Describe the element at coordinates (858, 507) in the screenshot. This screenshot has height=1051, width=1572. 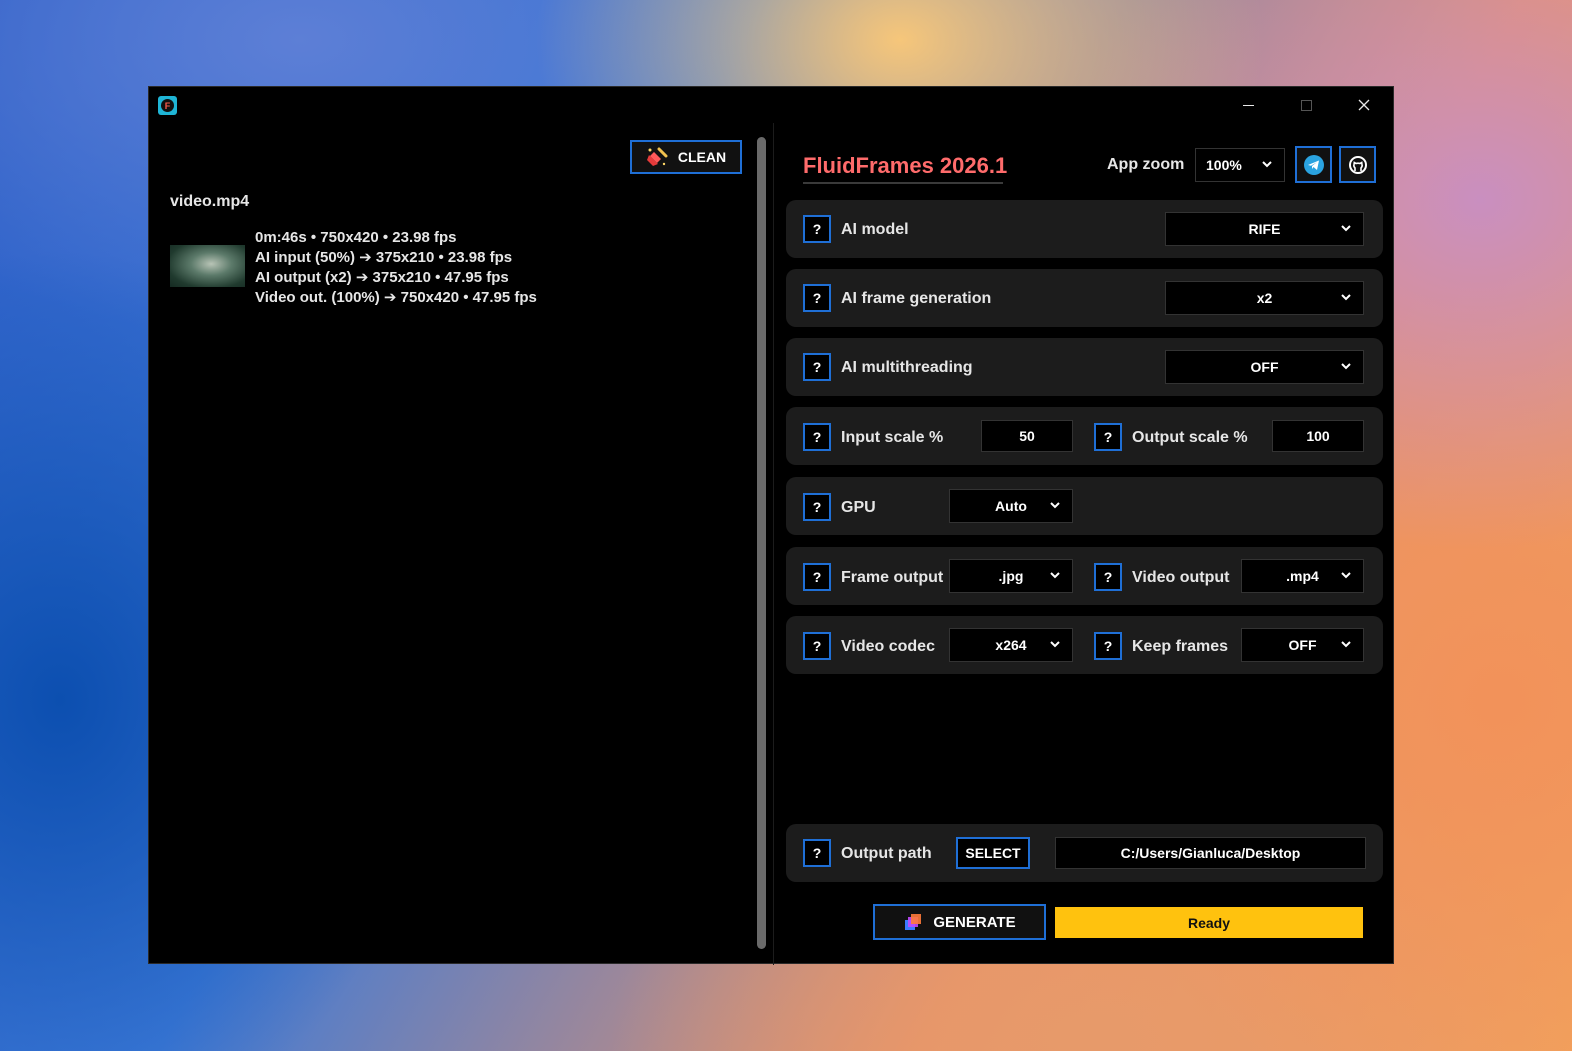
I see `gpu-label: GPU` at that location.